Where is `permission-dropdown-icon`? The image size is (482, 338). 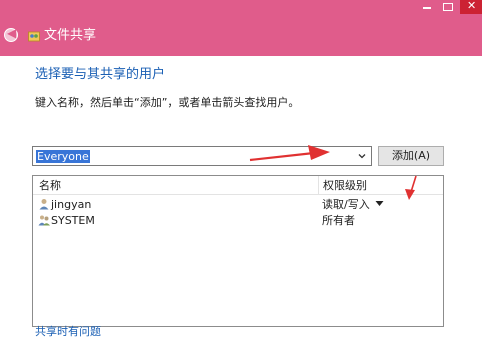 permission-dropdown-icon is located at coordinates (379, 203).